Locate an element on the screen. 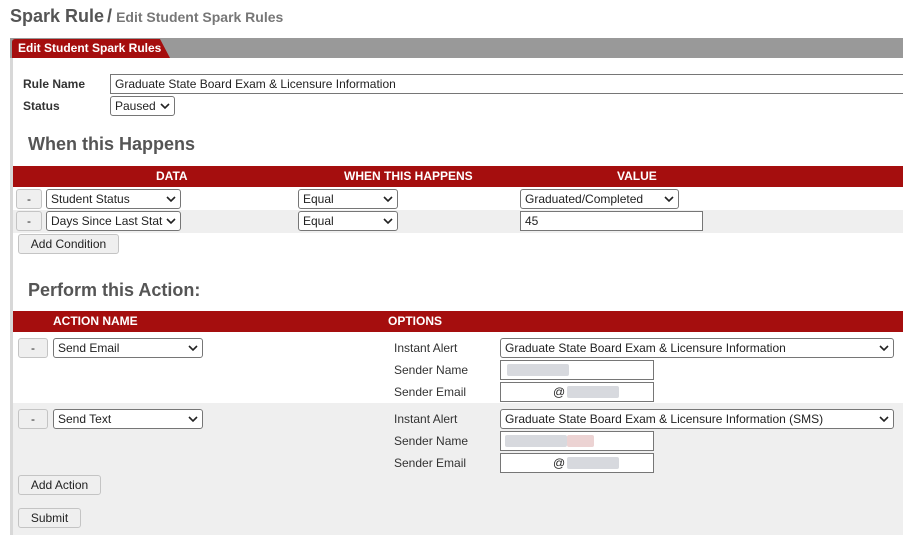  column-header-options: OPTIONS is located at coordinates (415, 321).